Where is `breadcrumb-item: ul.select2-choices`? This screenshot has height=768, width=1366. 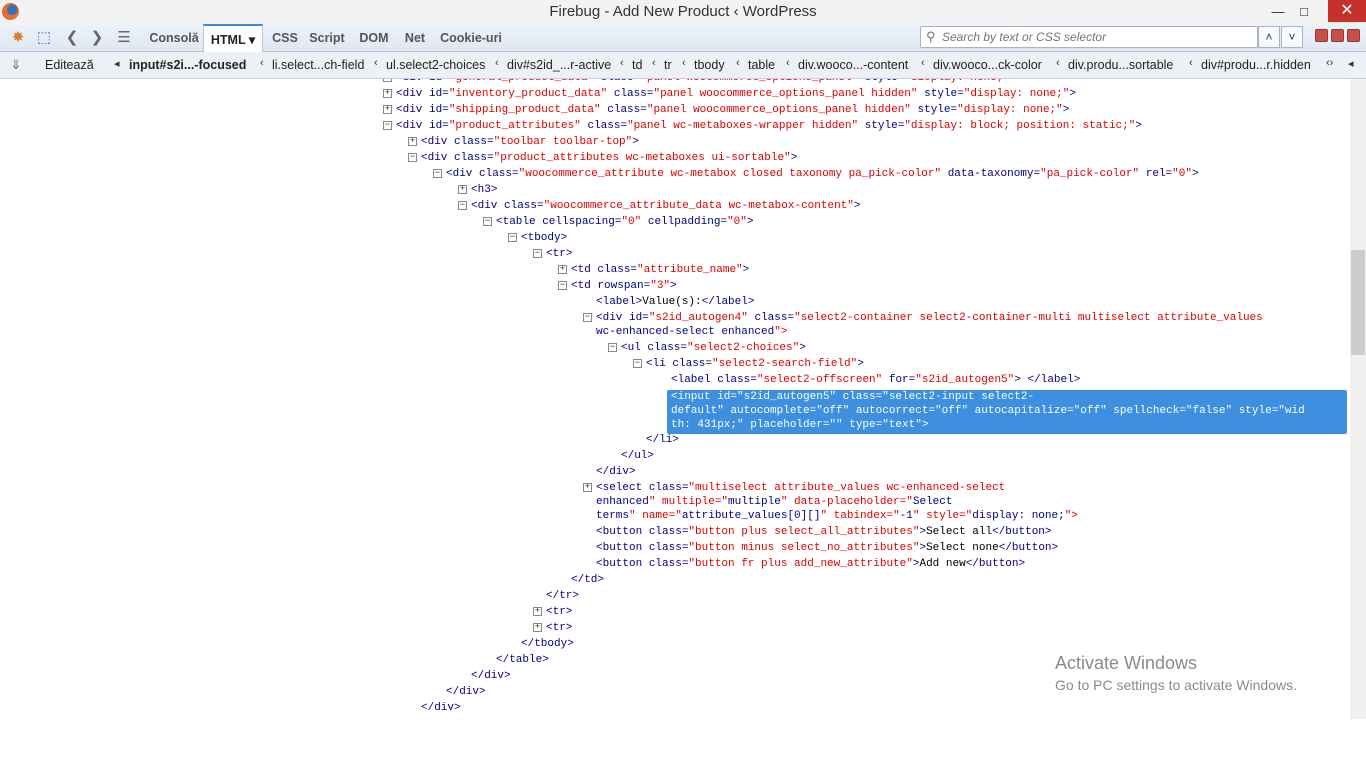 breadcrumb-item: ul.select2-choices is located at coordinates (435, 65).